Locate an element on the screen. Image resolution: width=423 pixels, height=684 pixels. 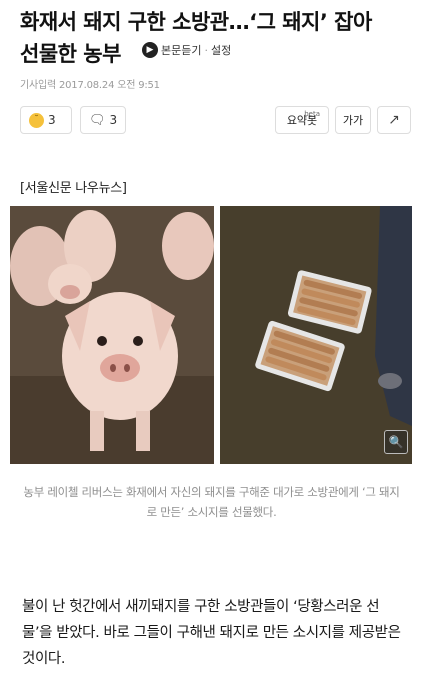
share-icon: ↗ is located at coordinates (394, 120).